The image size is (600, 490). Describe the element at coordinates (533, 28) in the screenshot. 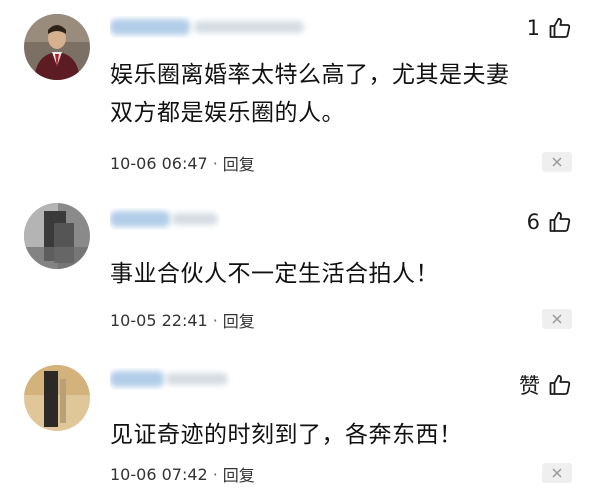

I see `like-count: 1` at that location.